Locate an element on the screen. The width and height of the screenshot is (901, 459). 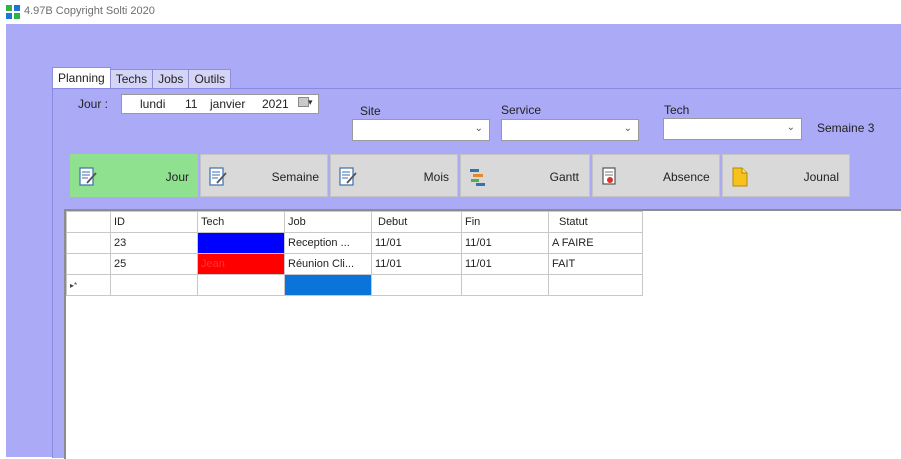
tech-label: Tech is located at coordinates (677, 110).